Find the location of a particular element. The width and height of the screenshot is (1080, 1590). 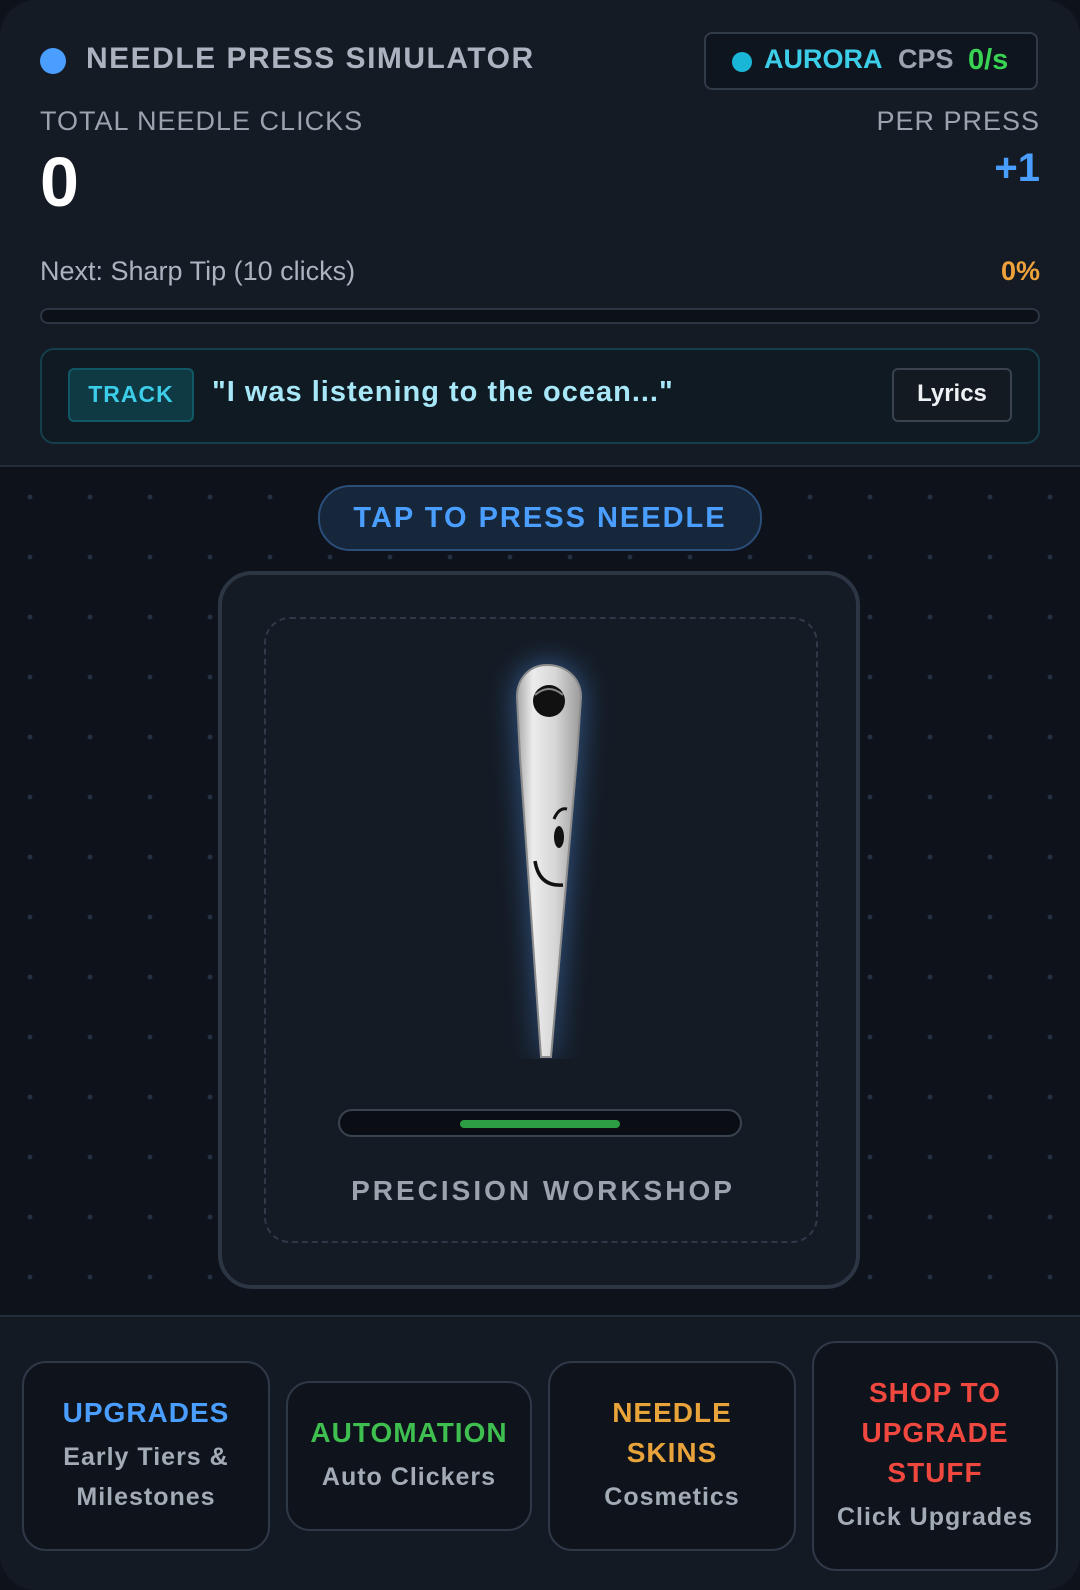

nav-needle-skins-title: NEEDLE SKINS is located at coordinates (672, 1432).